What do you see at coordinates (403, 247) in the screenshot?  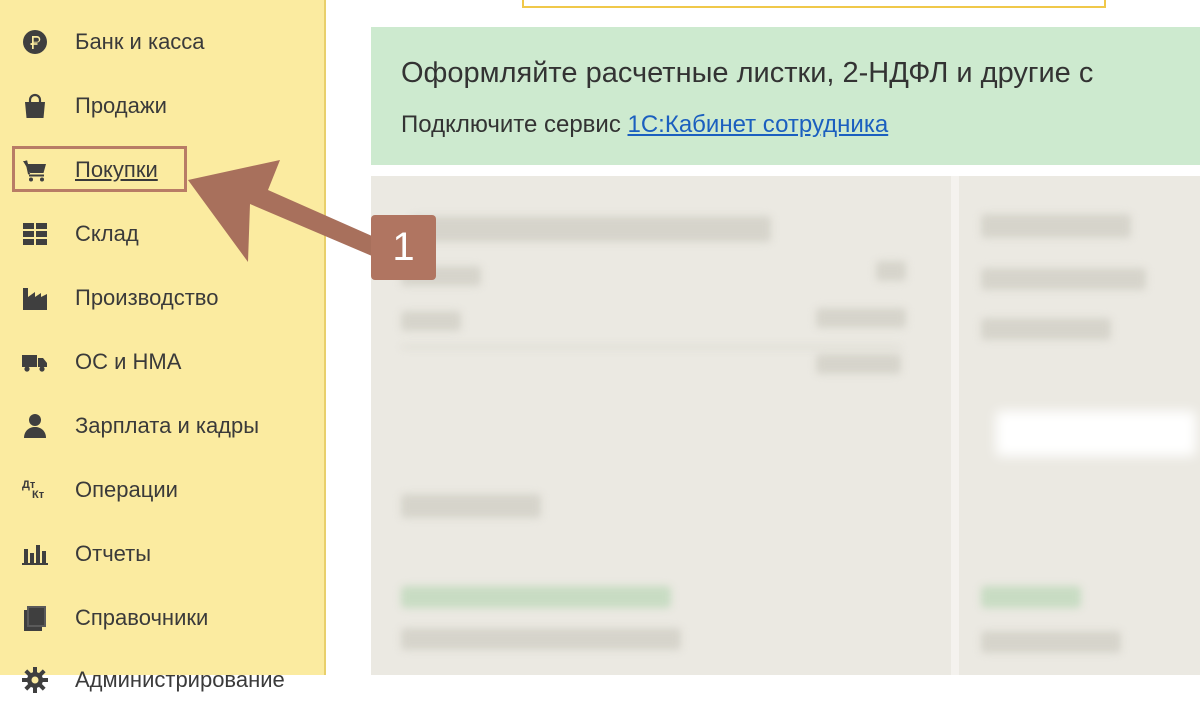 I see `step-badge: 1` at bounding box center [403, 247].